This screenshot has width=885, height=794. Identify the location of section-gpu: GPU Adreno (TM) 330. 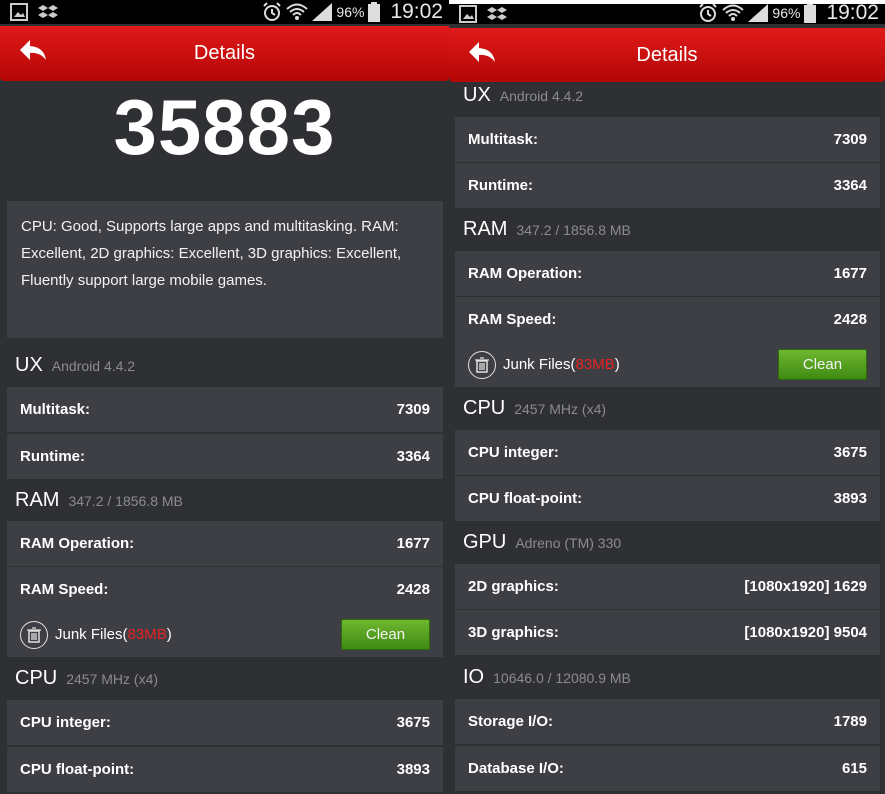
(542, 542).